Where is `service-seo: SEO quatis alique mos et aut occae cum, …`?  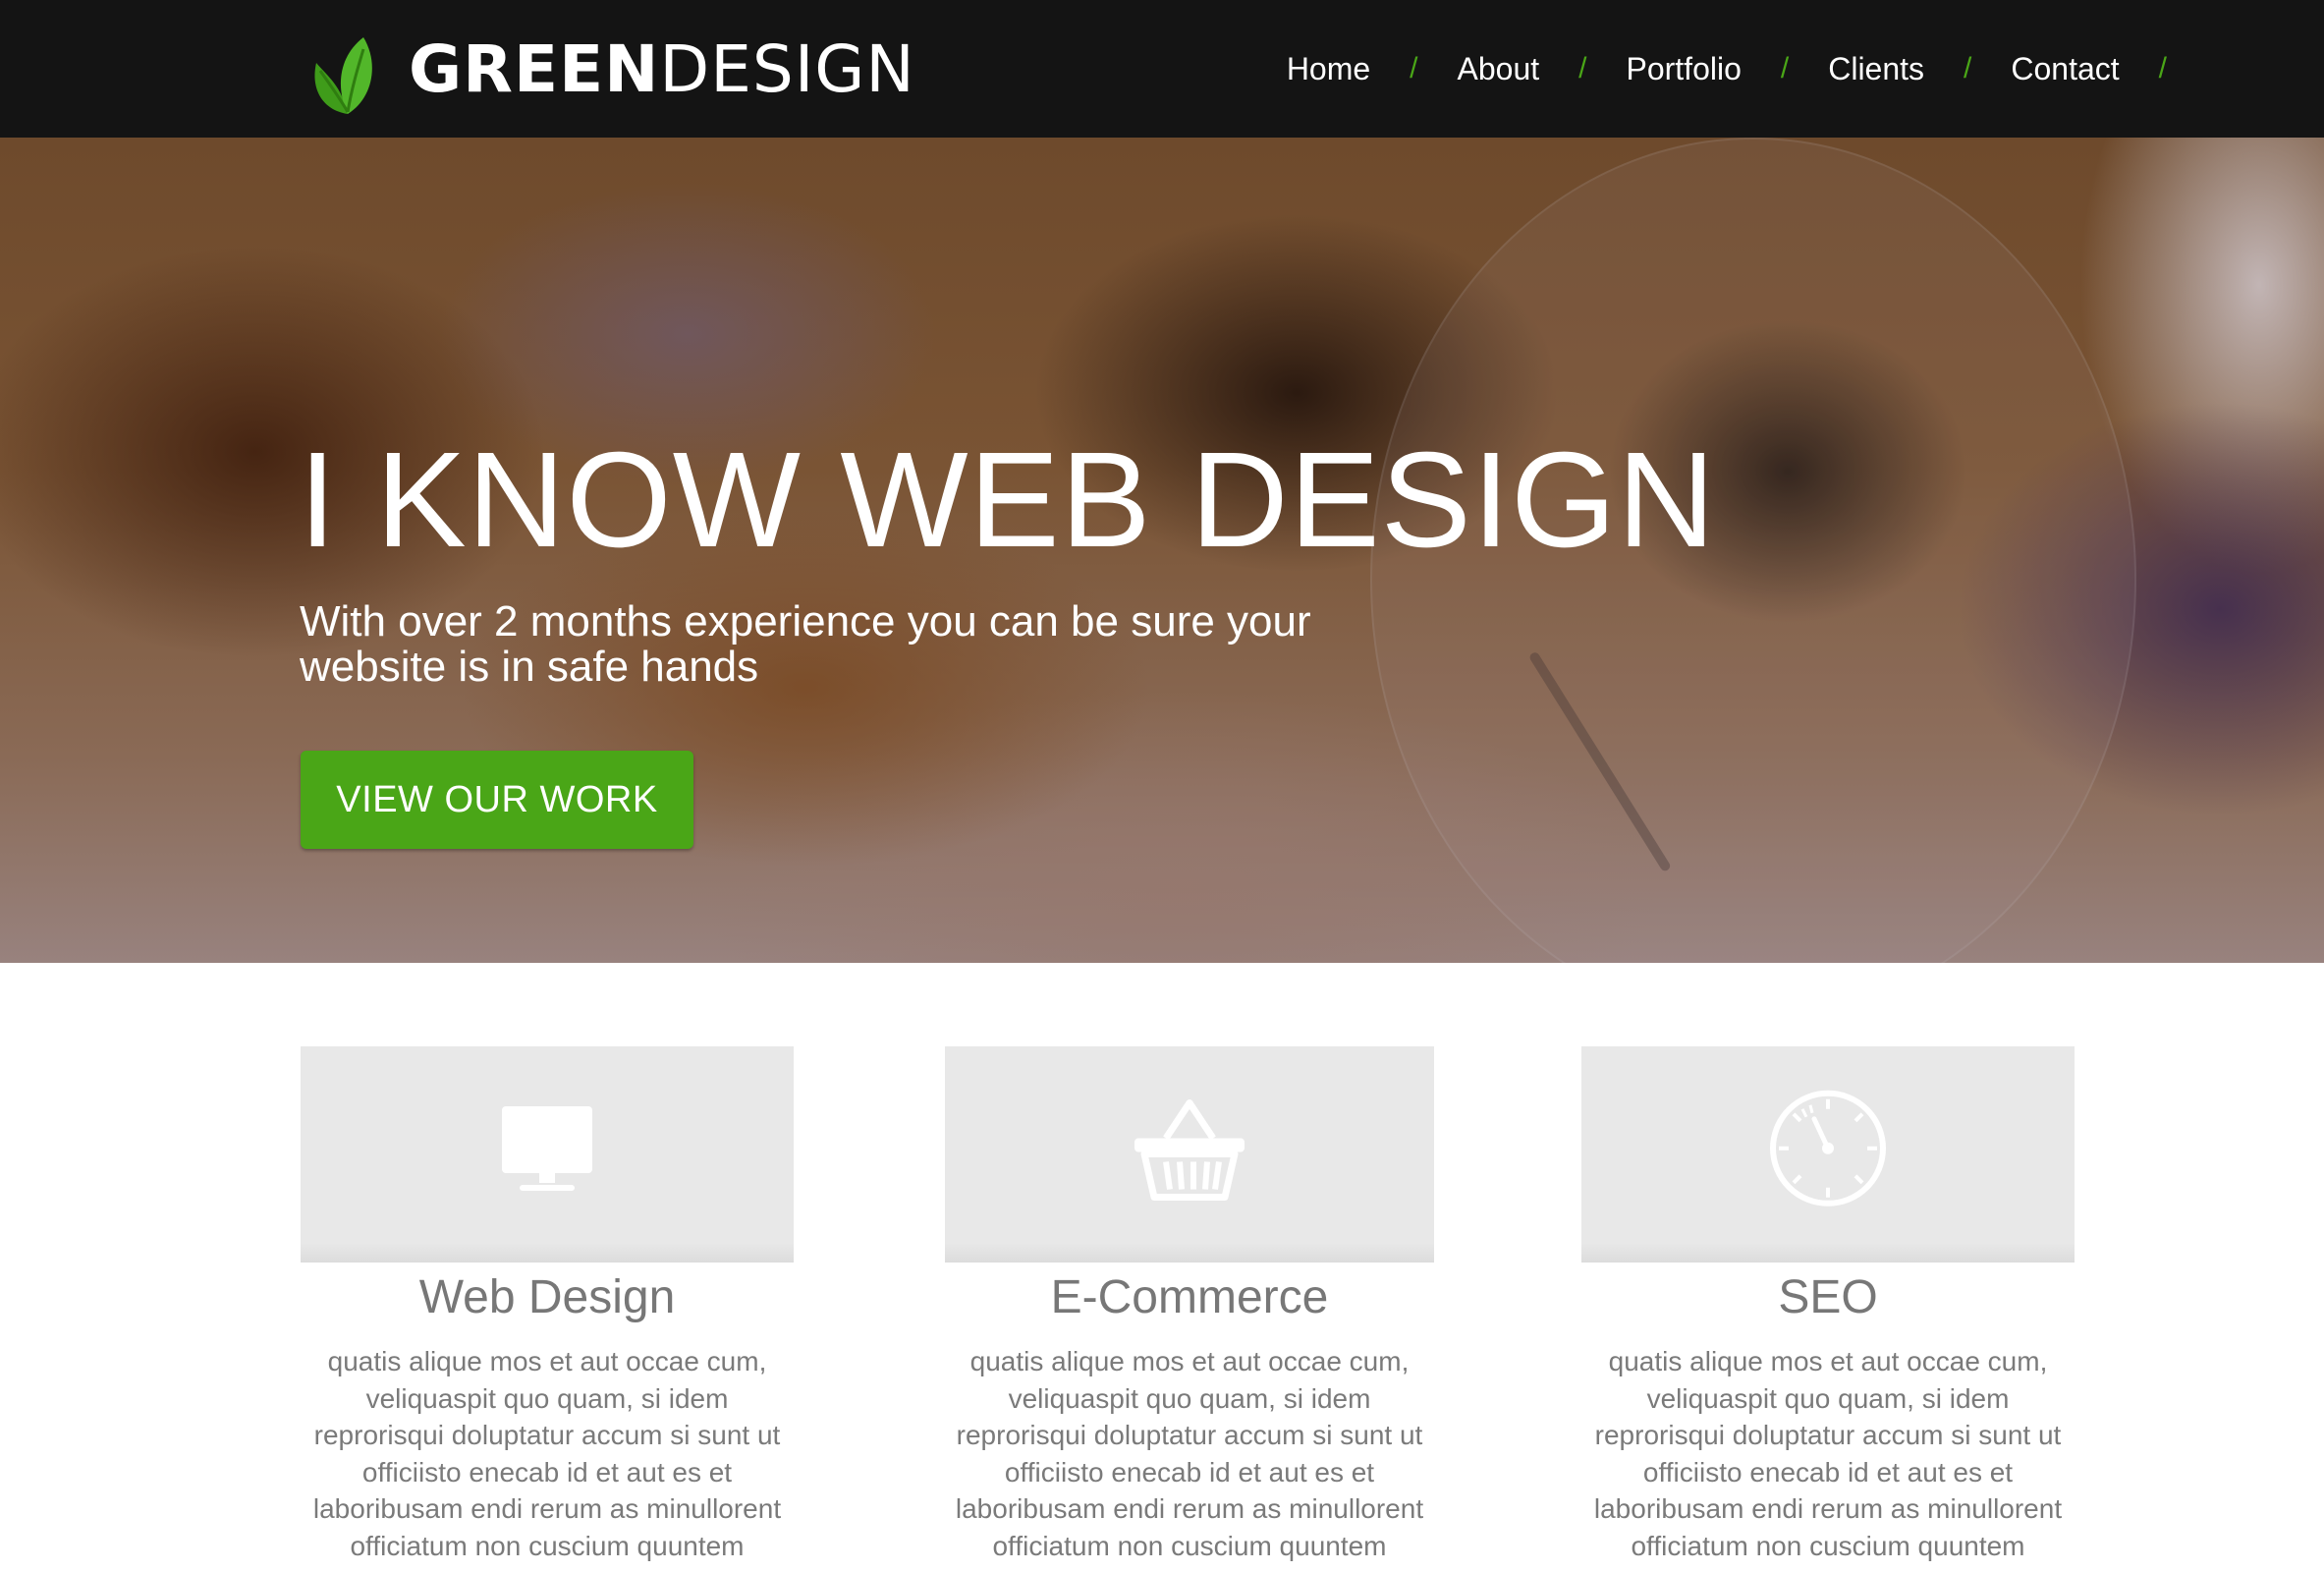
service-seo: SEO quatis alique mos et aut occae cum, … is located at coordinates (1828, 1305).